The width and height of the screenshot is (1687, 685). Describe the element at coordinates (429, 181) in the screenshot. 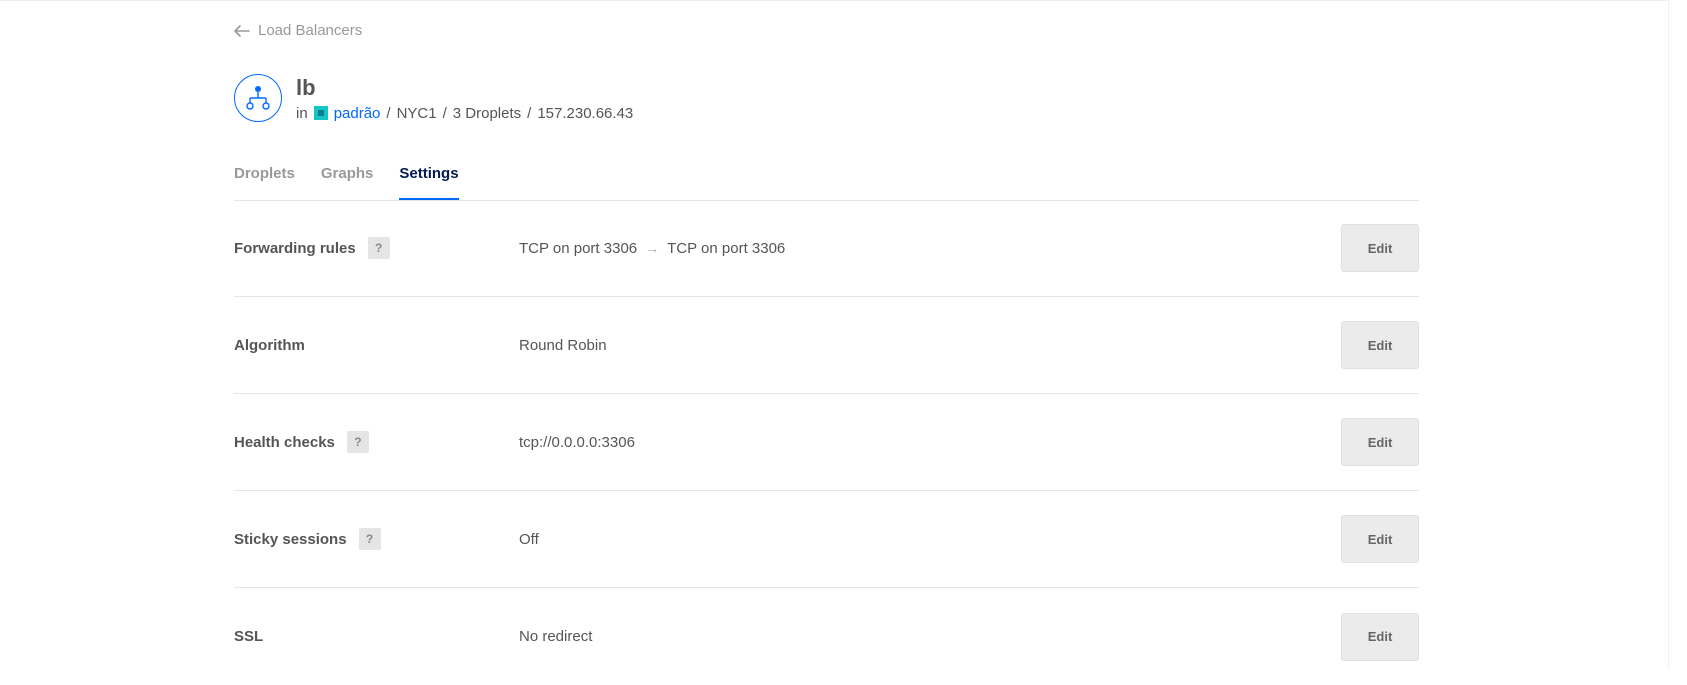

I see `tab-settings: Settings` at that location.